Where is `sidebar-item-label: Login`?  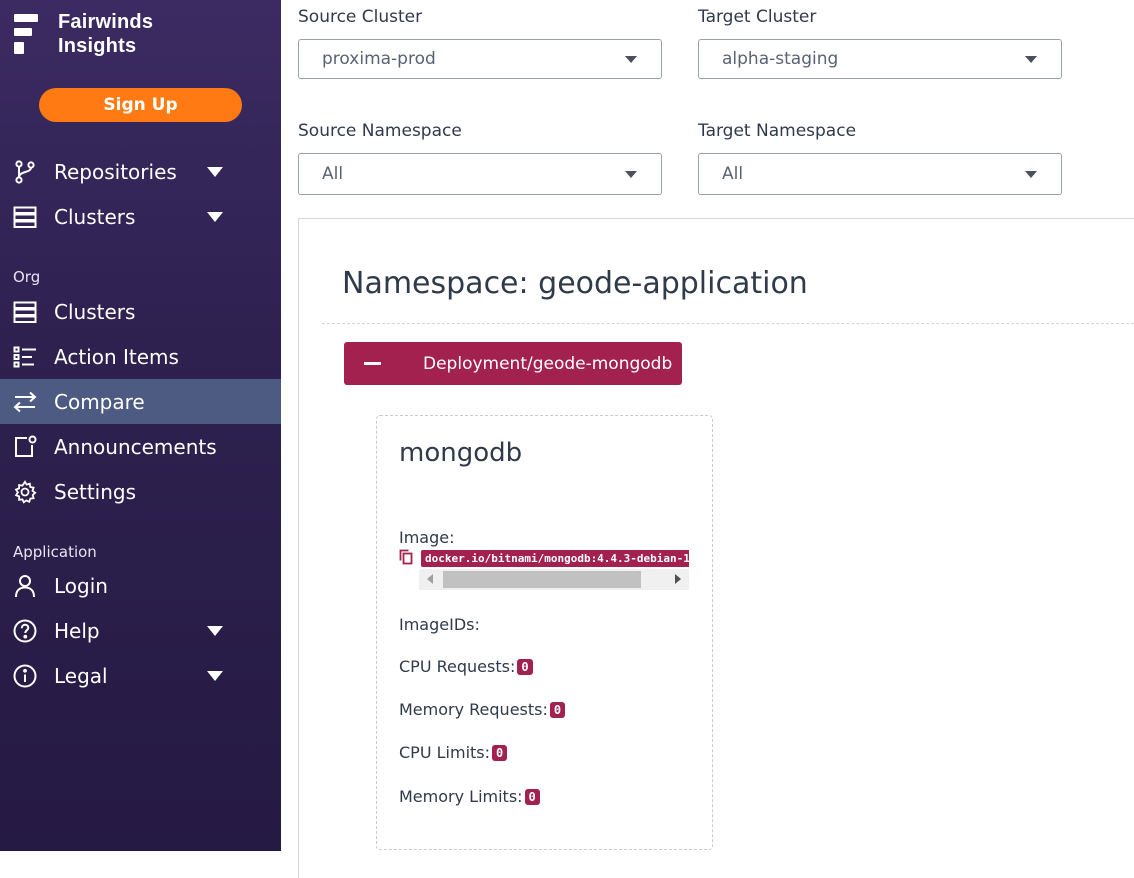
sidebar-item-label: Login is located at coordinates (81, 585).